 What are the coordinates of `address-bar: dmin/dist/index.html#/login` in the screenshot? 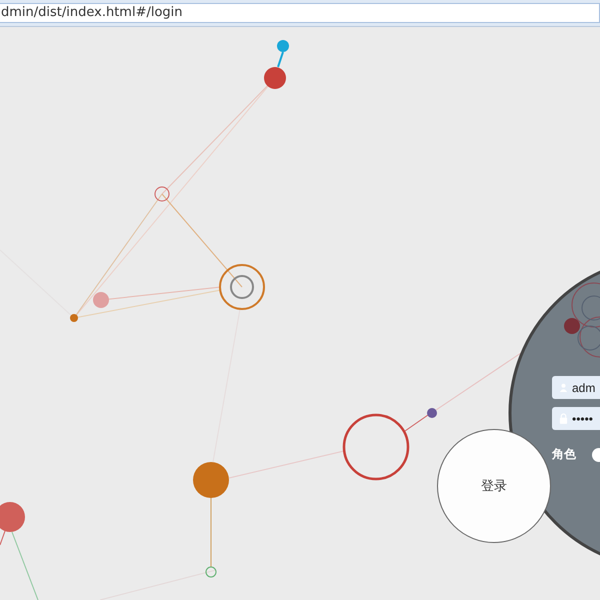 It's located at (300, 13).